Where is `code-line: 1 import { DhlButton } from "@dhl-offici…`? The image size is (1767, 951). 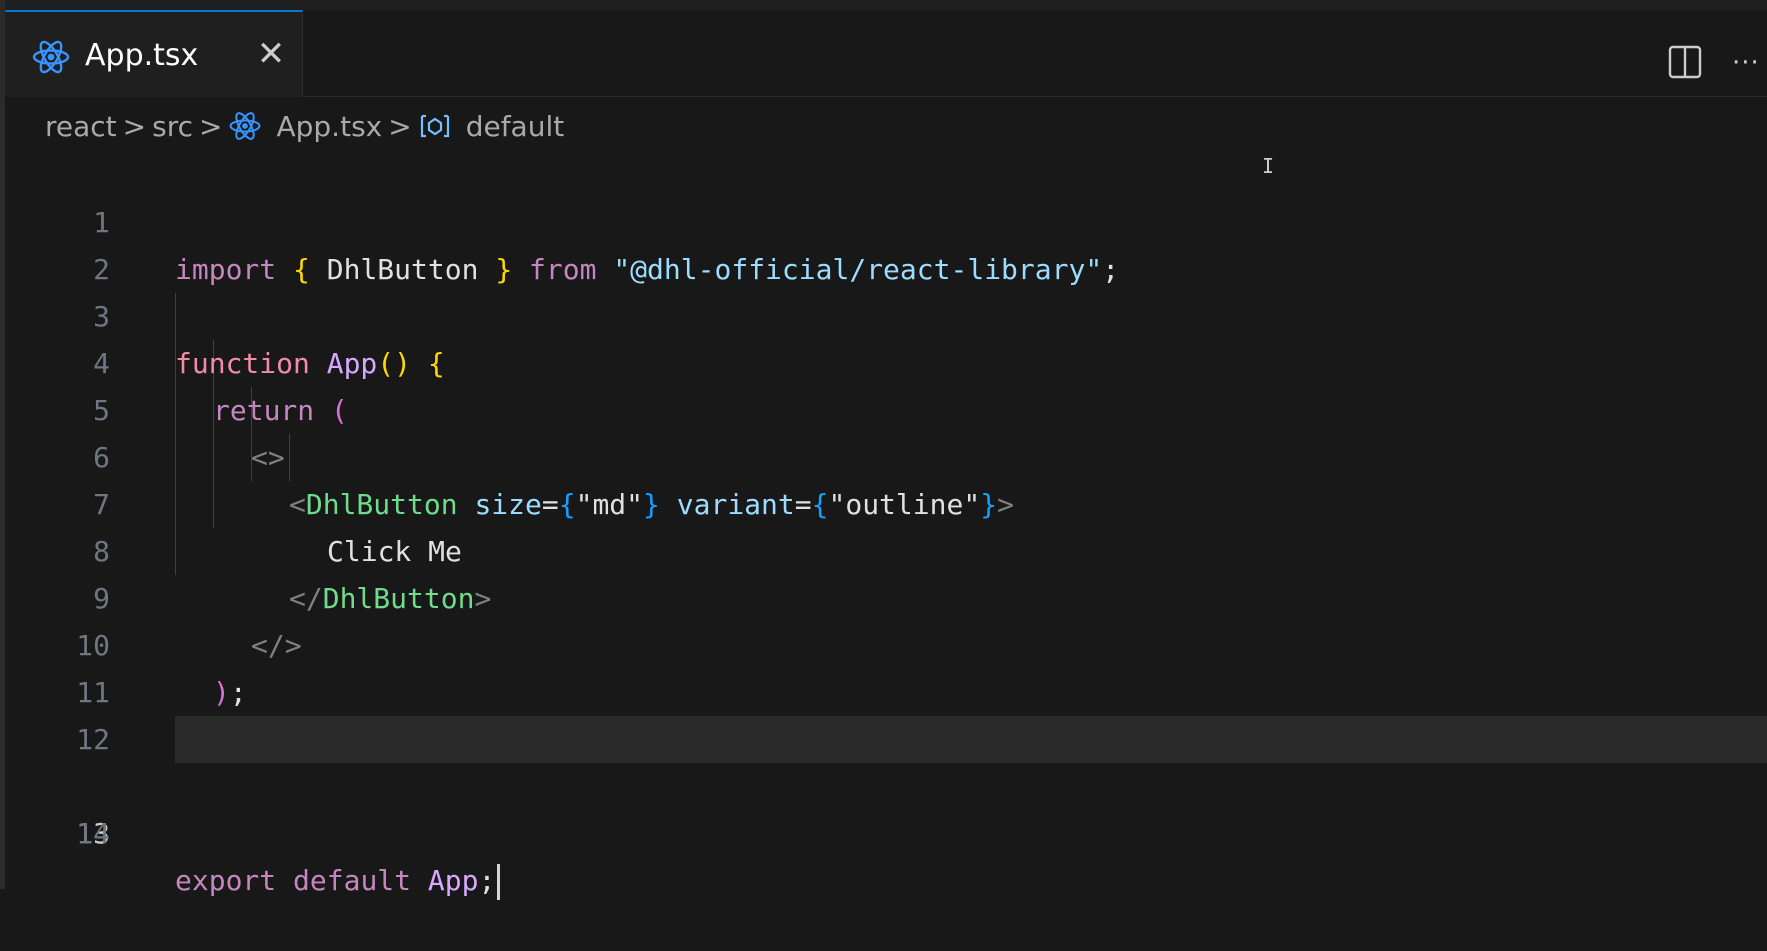 code-line: 1 import { DhlButton } from "@dhl-offici… is located at coordinates (886, 219).